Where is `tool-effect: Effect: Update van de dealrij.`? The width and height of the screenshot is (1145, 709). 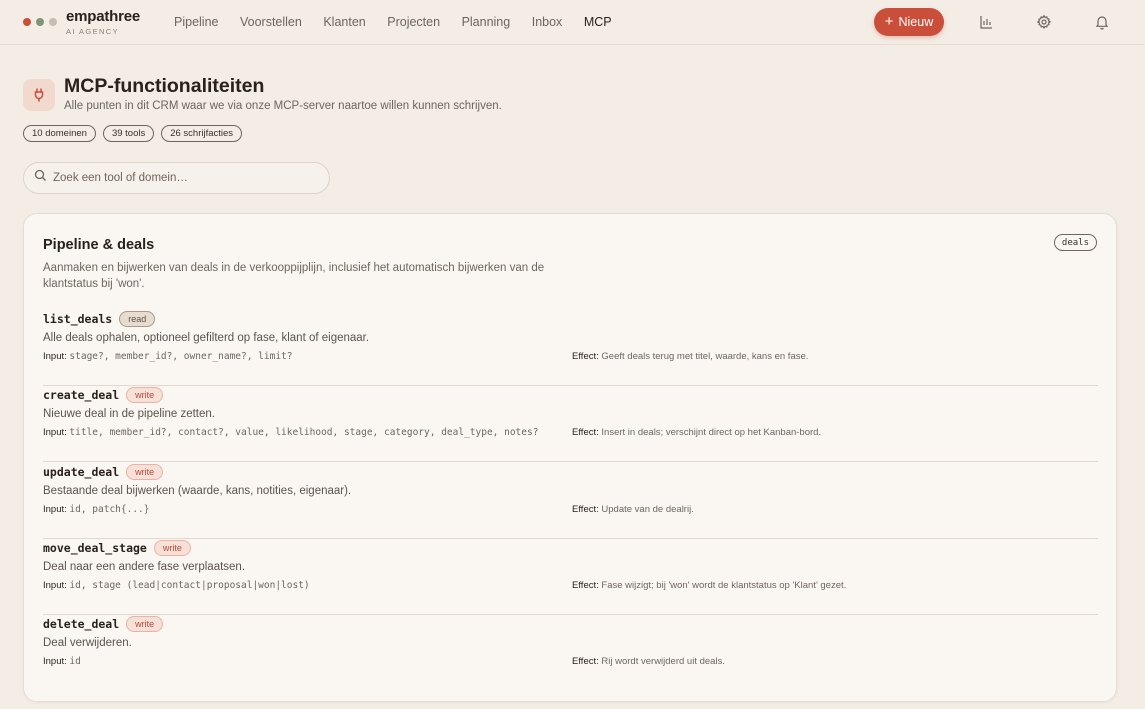 tool-effect: Effect: Update van de dealrij. is located at coordinates (633, 509).